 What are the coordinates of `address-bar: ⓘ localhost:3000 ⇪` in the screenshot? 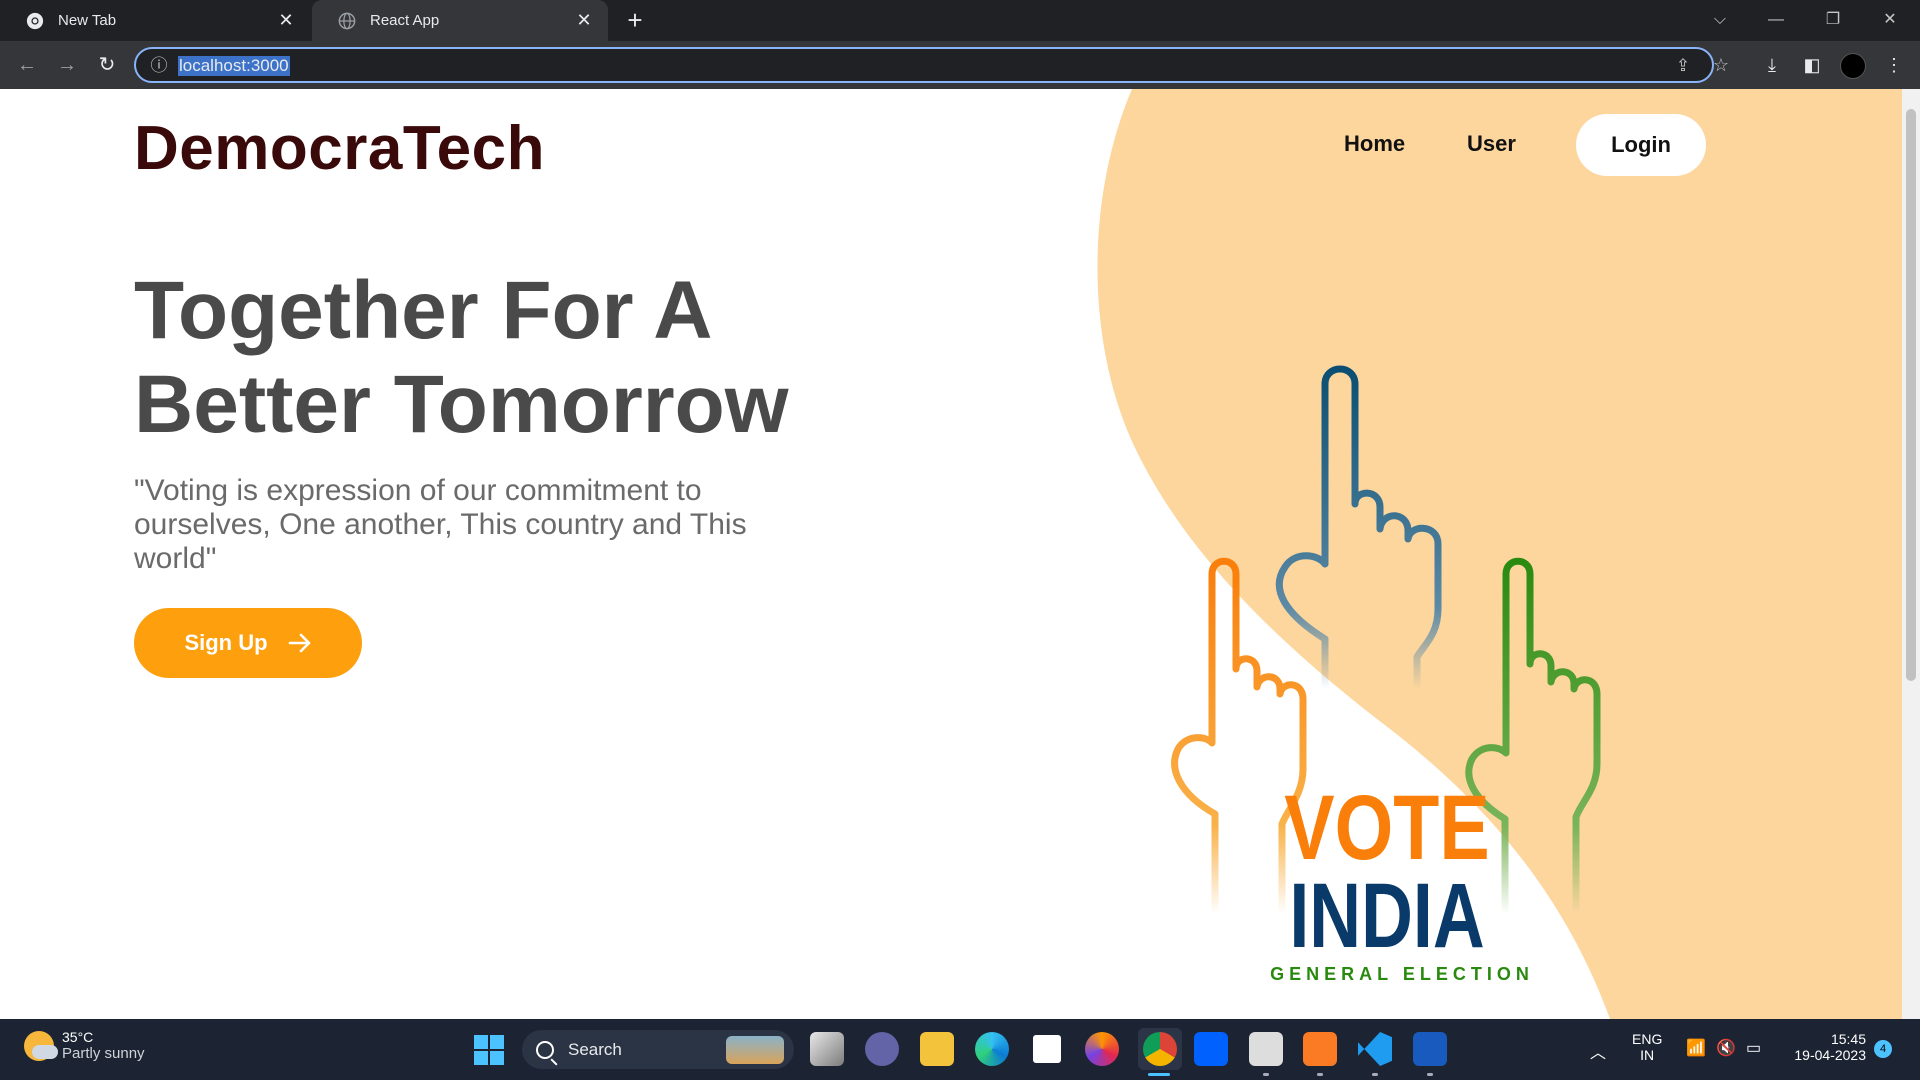 It's located at (924, 65).